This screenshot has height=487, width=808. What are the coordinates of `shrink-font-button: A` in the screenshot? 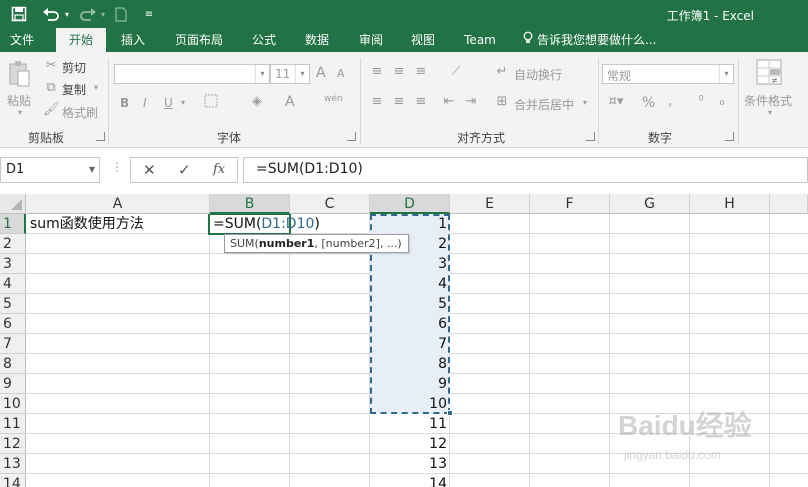 It's located at (341, 73).